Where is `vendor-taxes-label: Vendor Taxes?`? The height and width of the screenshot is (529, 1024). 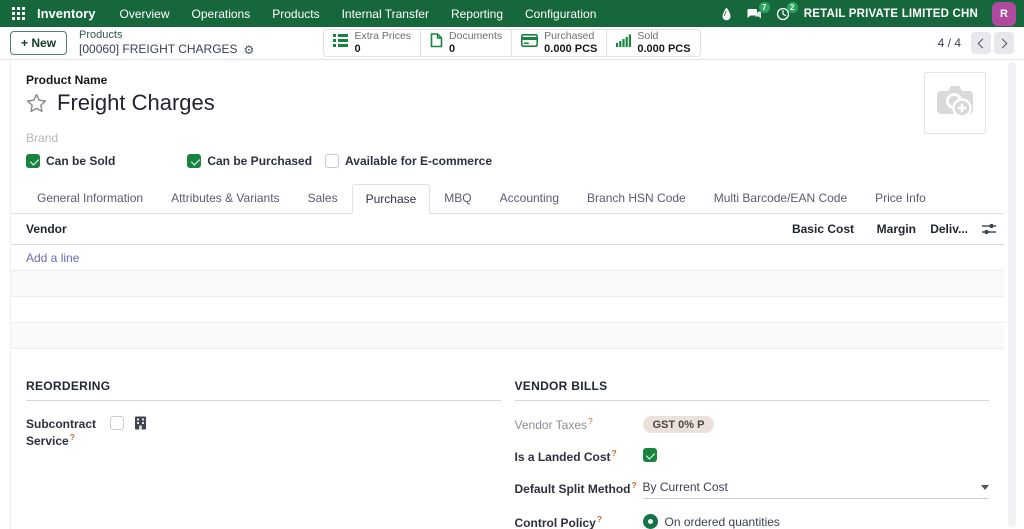
vendor-taxes-label: Vendor Taxes? is located at coordinates (553, 424).